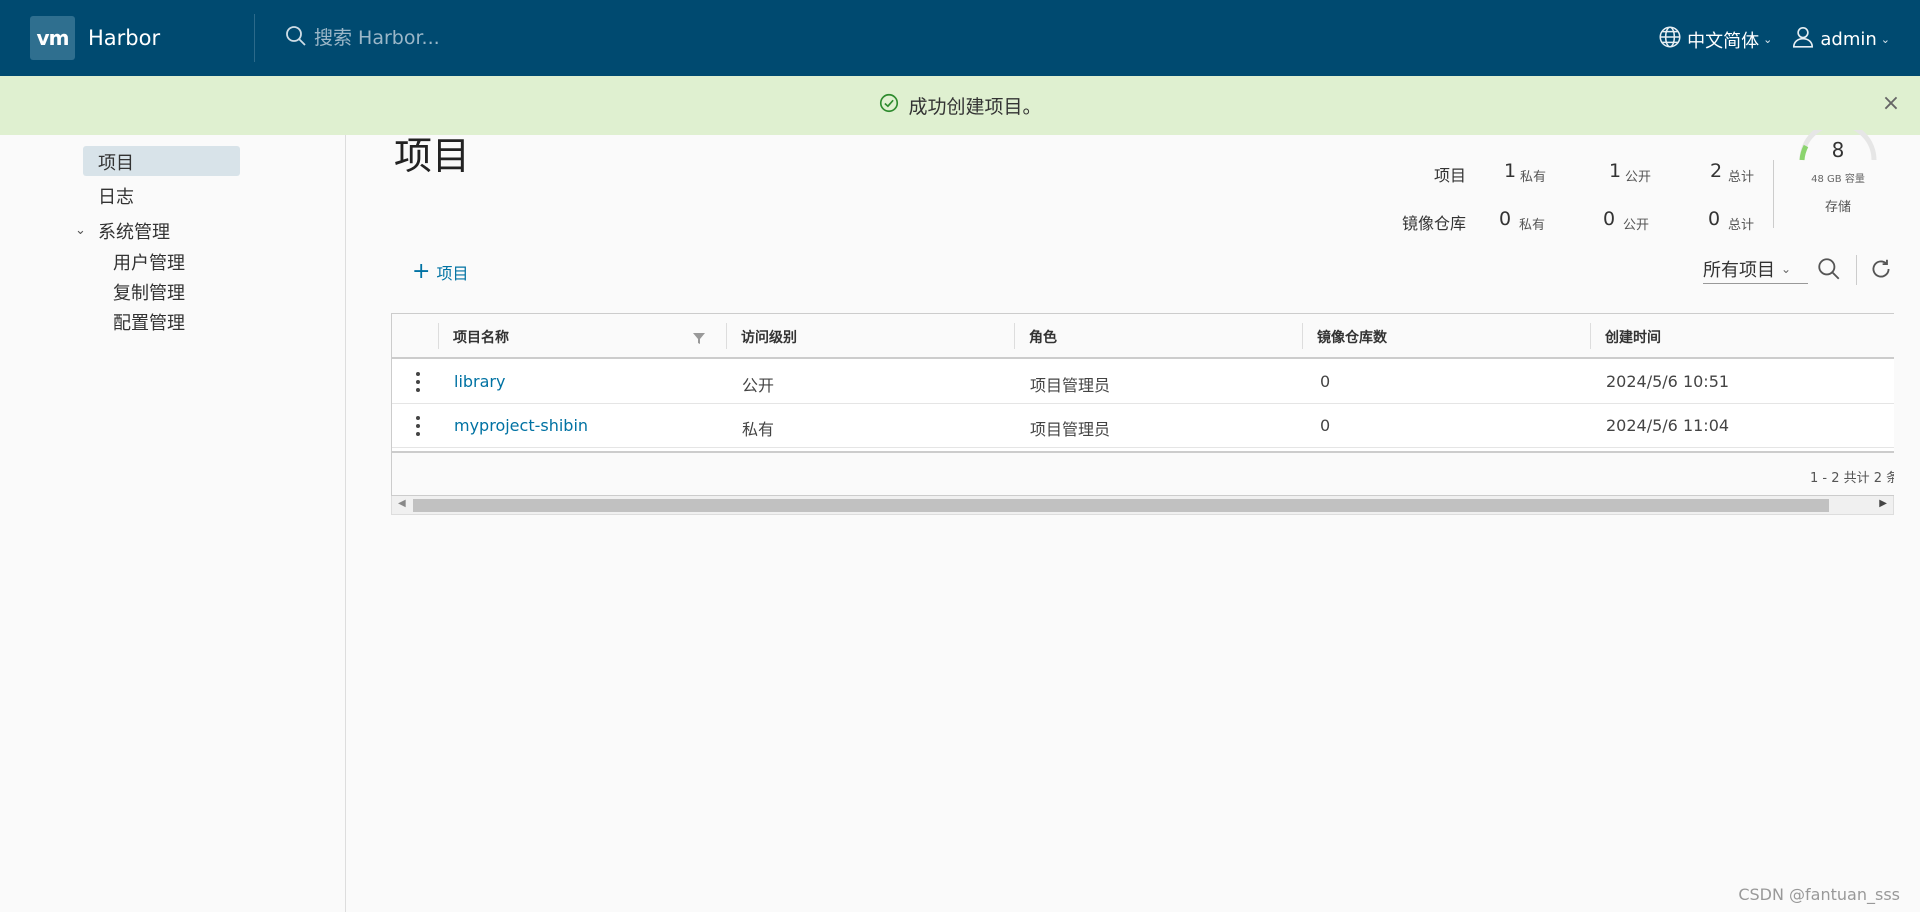  I want to click on storage-value: 8, so click(1838, 150).